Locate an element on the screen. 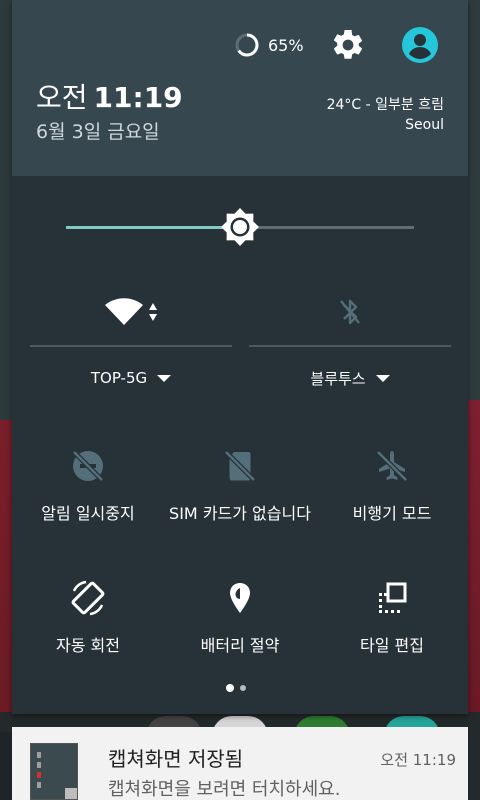  clock: 오전 11:19 is located at coordinates (109, 96).